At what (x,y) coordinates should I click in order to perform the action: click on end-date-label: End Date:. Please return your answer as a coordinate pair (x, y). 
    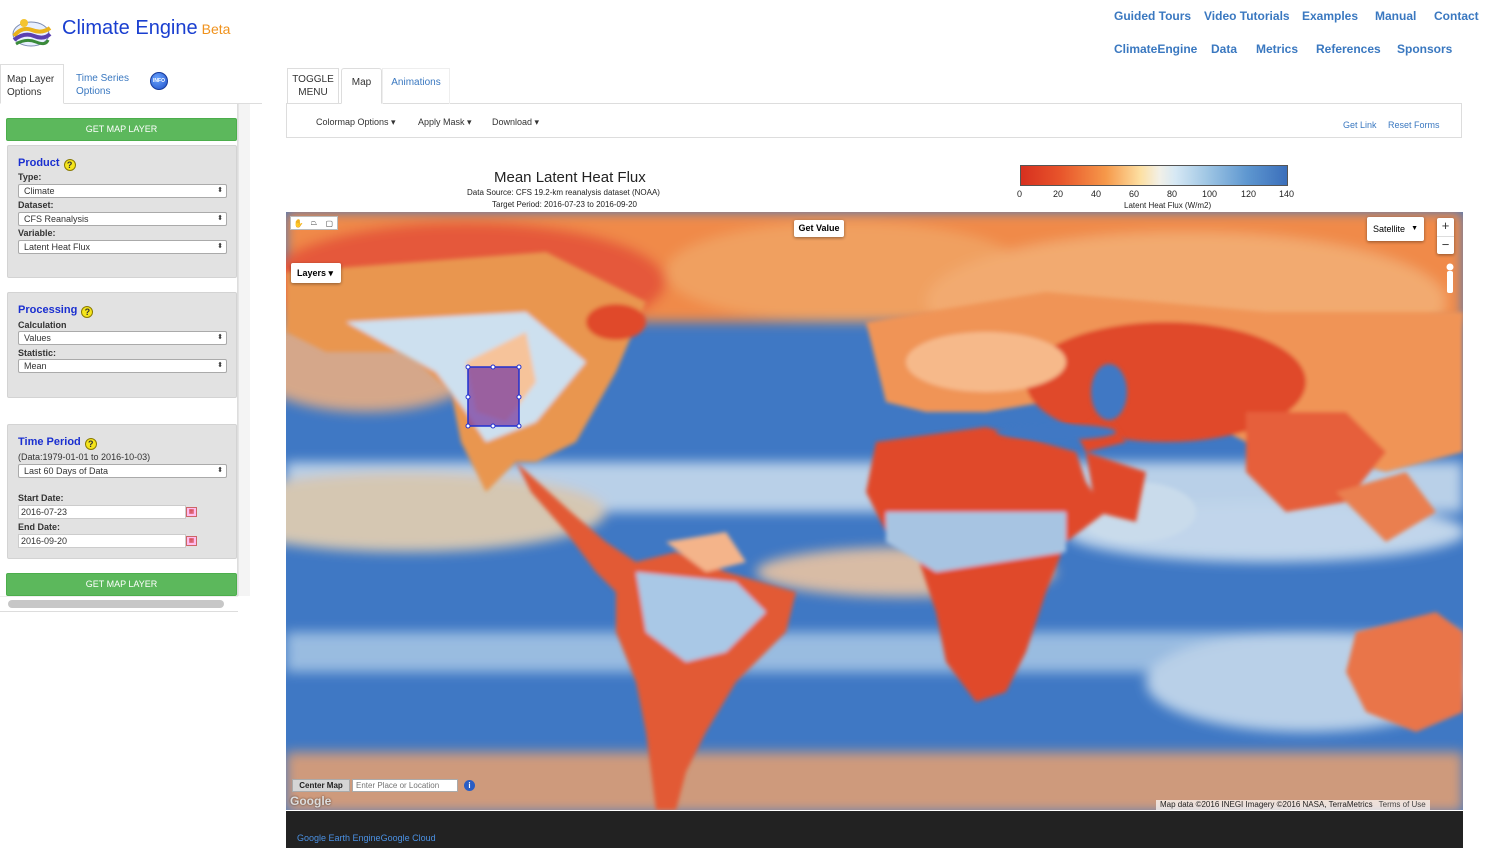
    Looking at the image, I should click on (39, 527).